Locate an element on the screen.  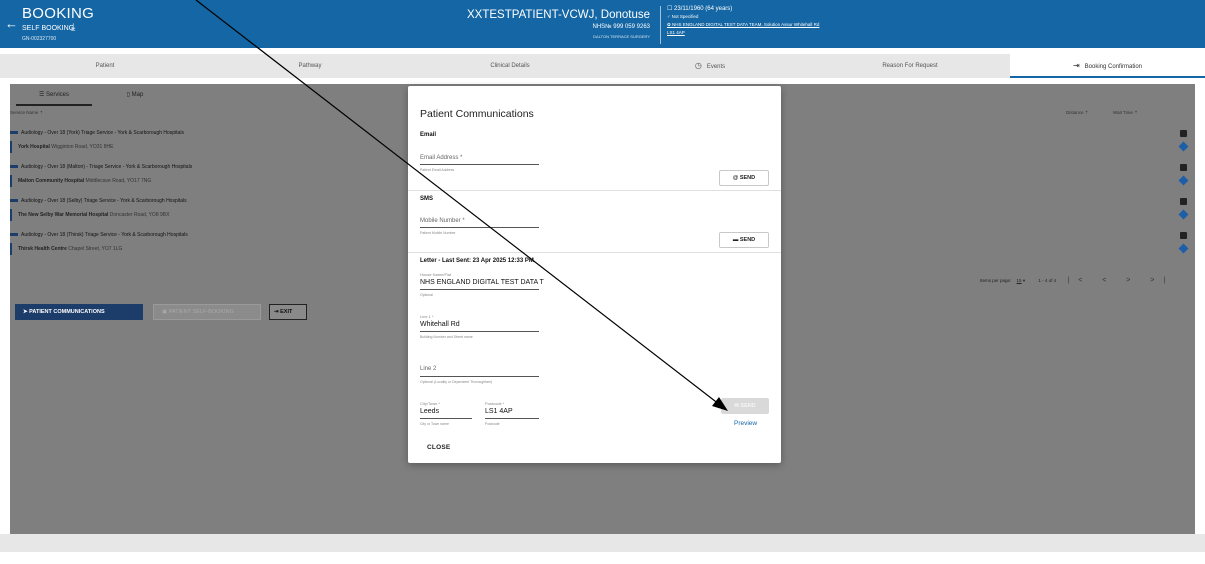
house-field is located at coordinates (479, 289).